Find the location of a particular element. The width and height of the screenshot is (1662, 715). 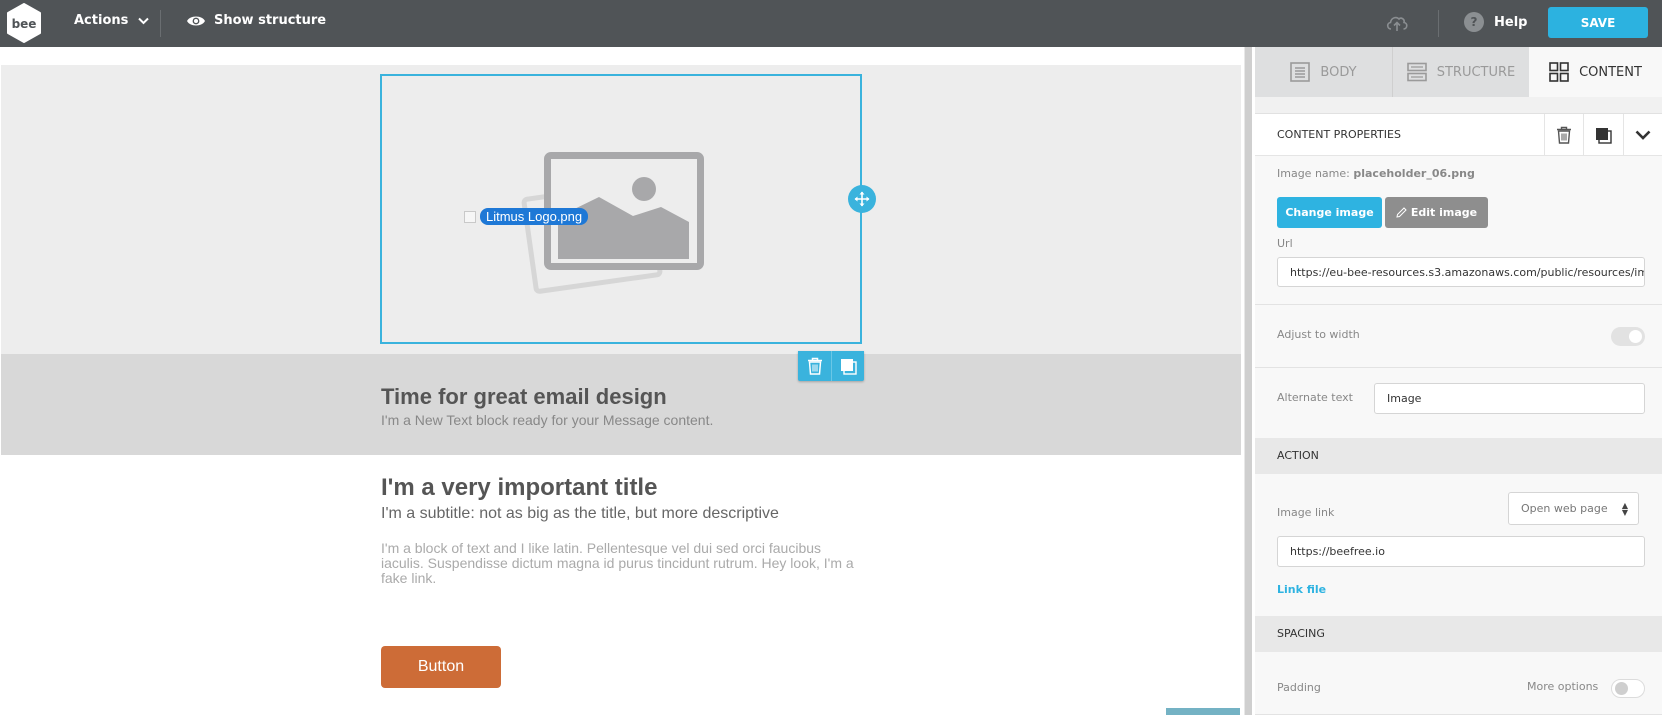

tab-content: CONTENT is located at coordinates (1595, 72).